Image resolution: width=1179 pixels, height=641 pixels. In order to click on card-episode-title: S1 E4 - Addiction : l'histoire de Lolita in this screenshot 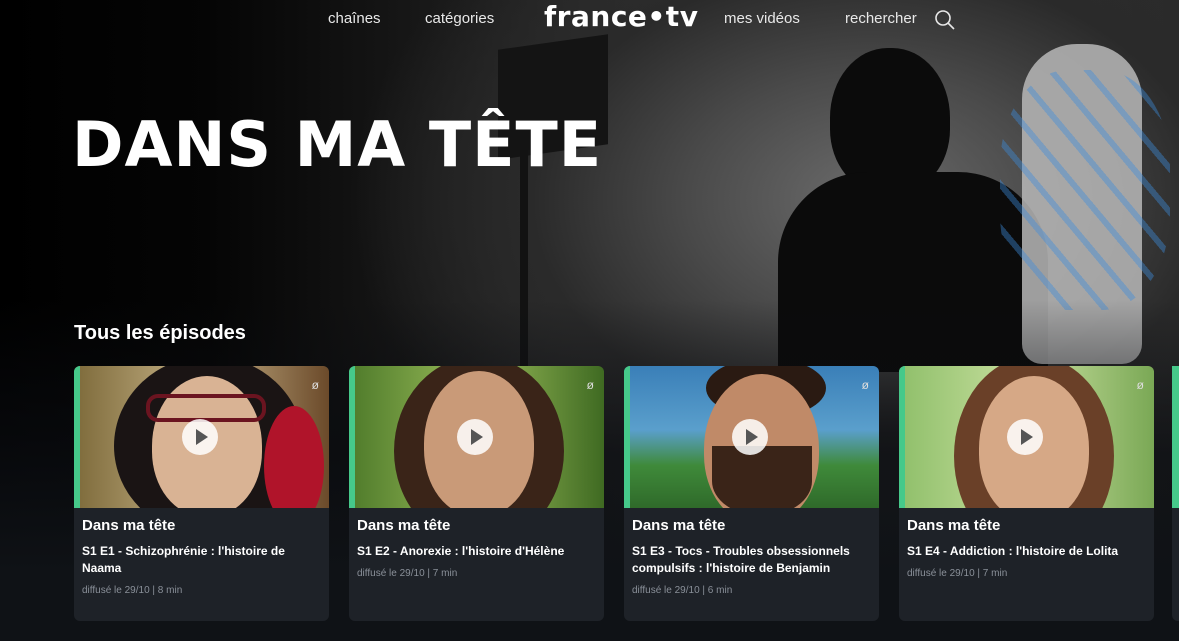, I will do `click(1023, 551)`.